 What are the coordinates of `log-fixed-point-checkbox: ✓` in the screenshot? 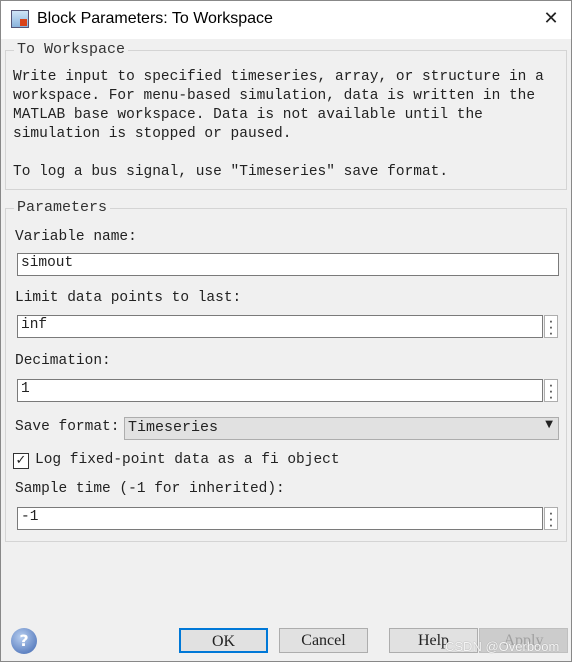 It's located at (21, 461).